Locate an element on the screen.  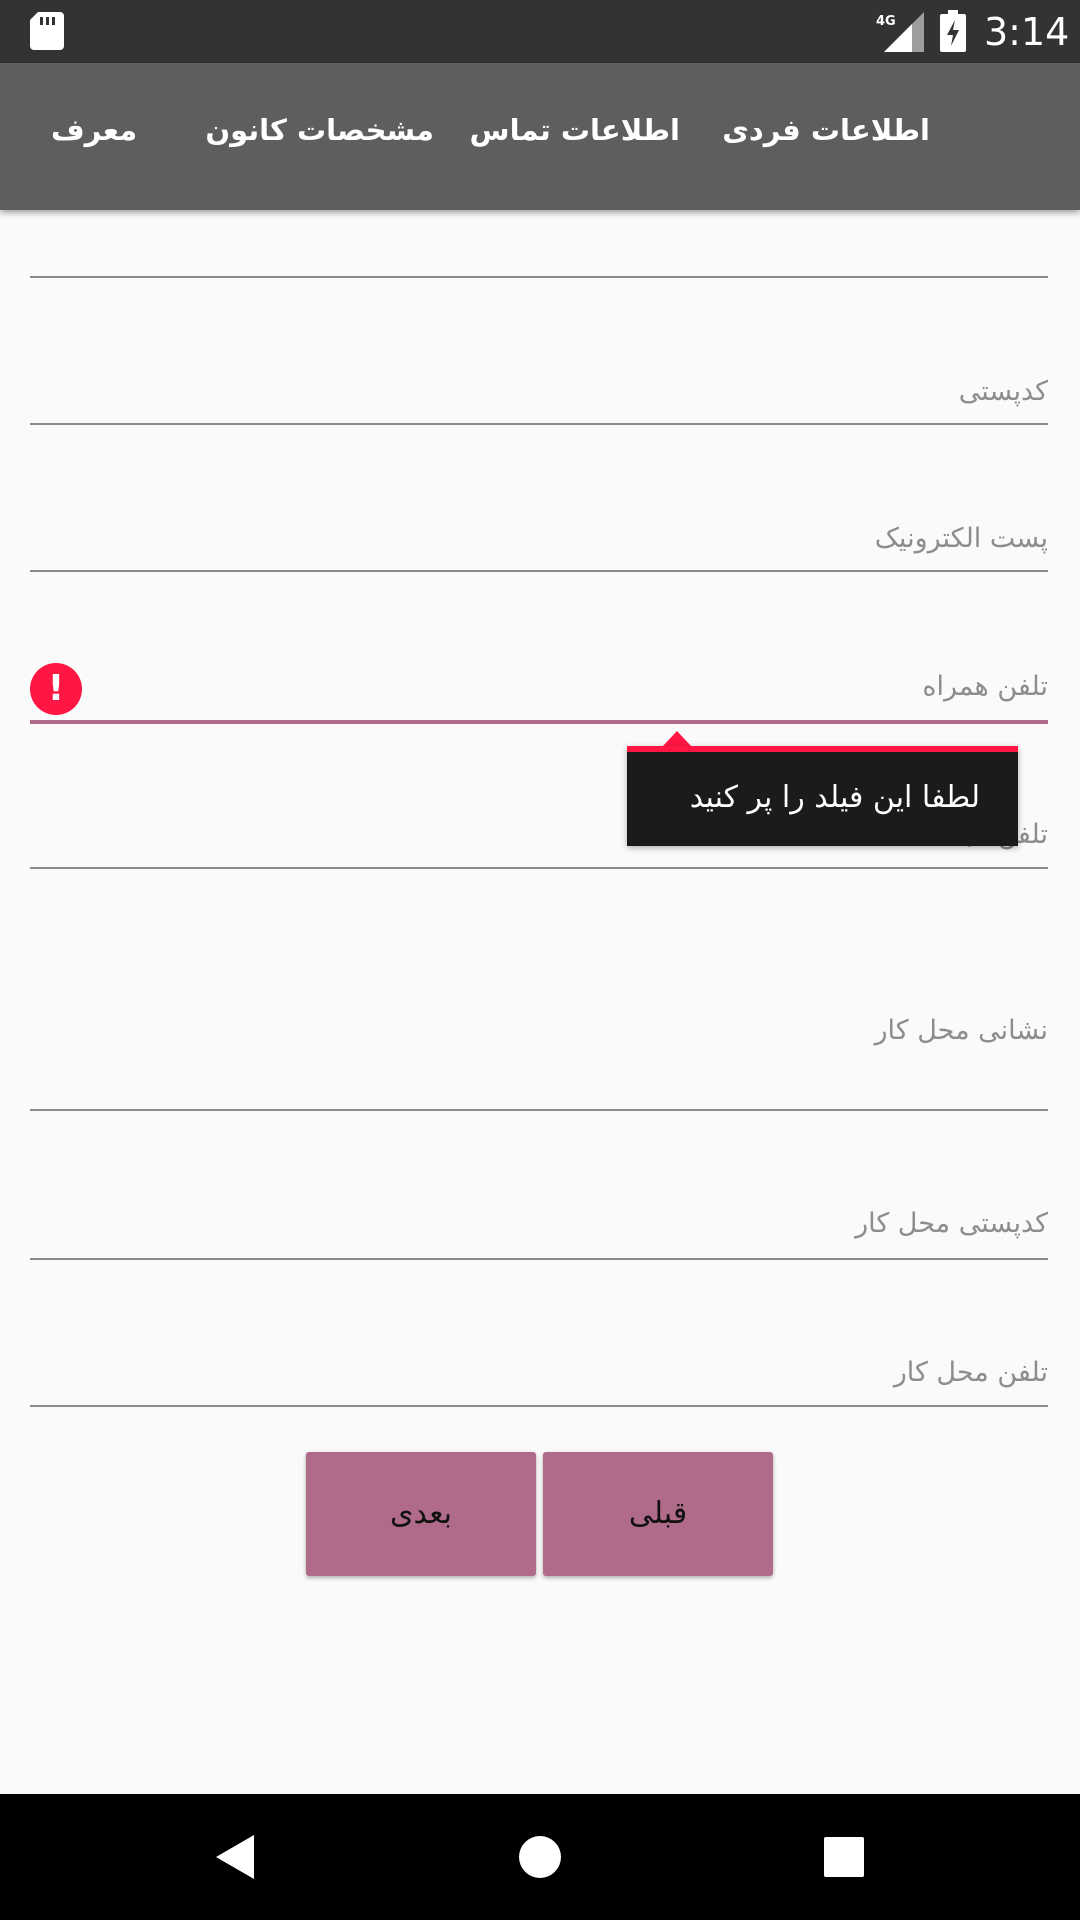
next-button: بعدی is located at coordinates (421, 1514).